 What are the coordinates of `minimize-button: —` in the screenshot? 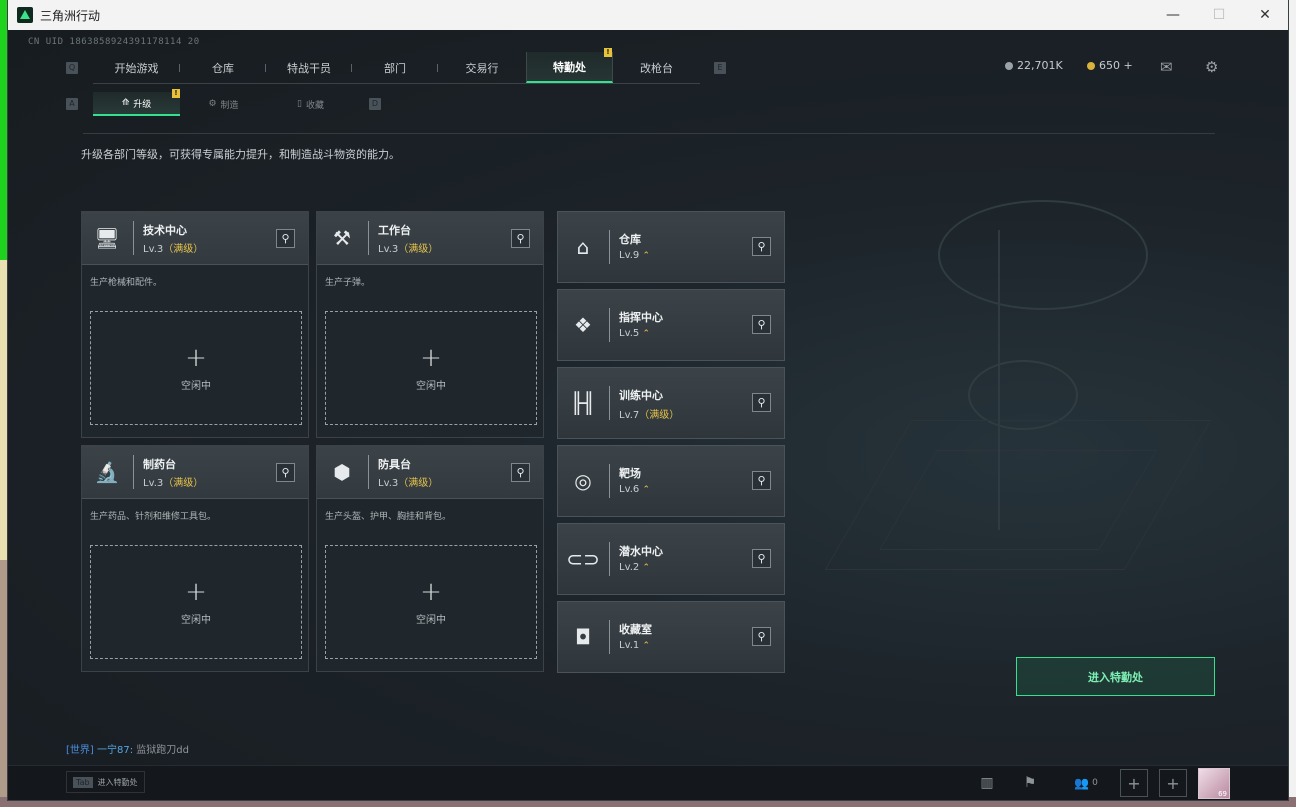 It's located at (1173, 15).